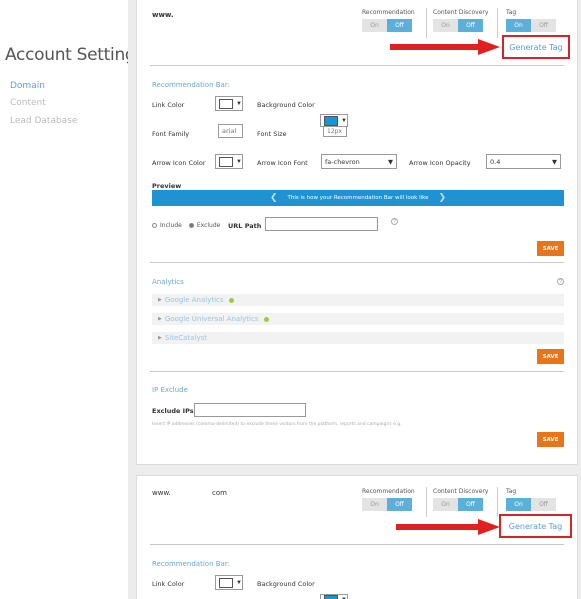 The height and width of the screenshot is (599, 581). Describe the element at coordinates (231, 300) in the screenshot. I see `status-dot-icon` at that location.